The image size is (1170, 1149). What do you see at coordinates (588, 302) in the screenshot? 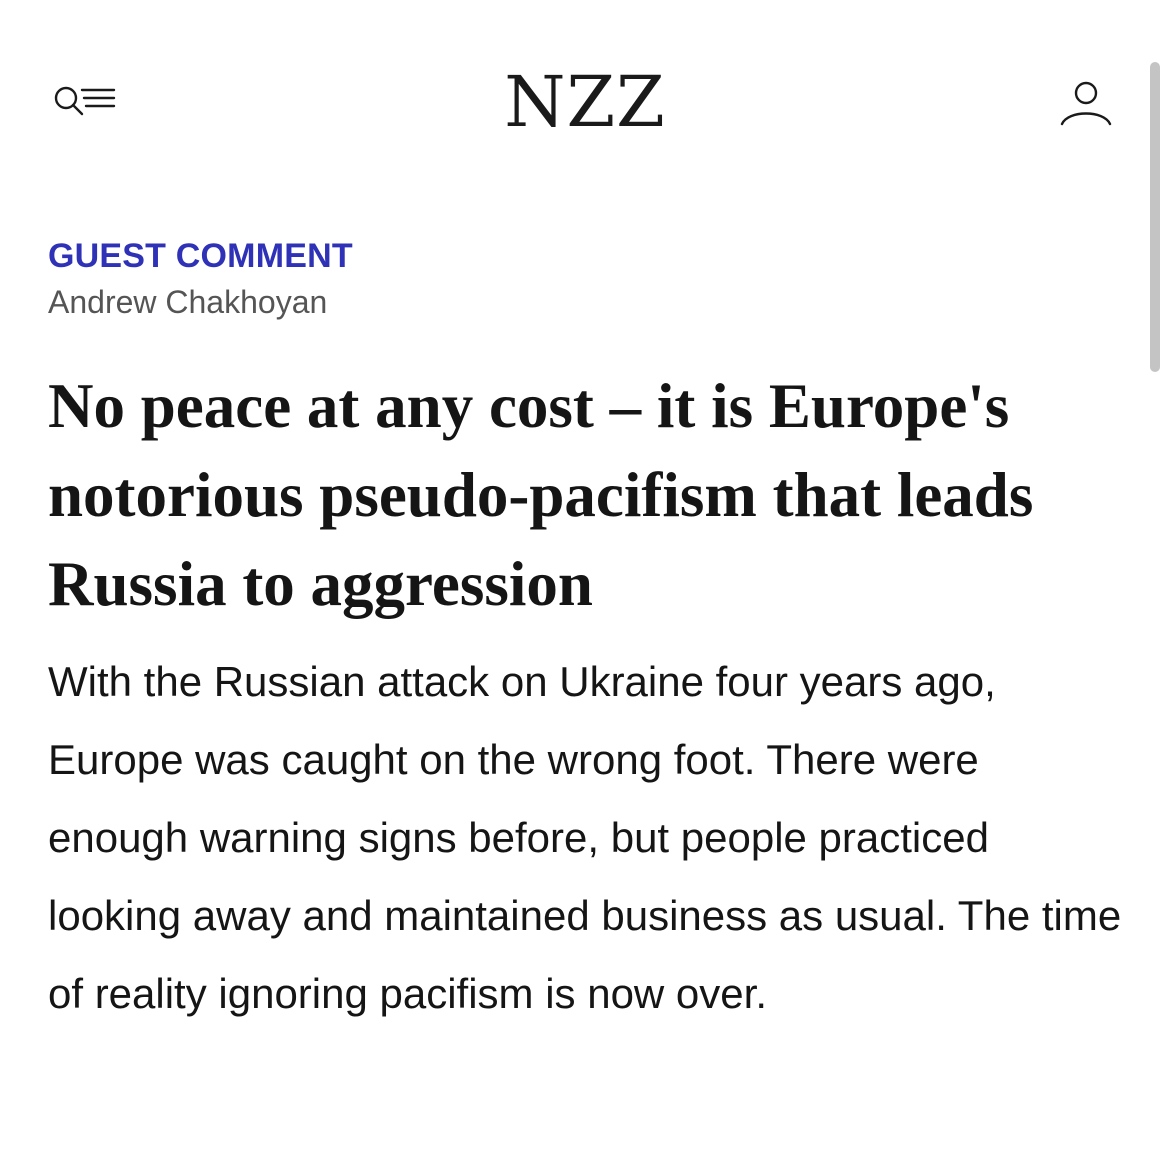
I see `author-name: Andrew Chakhoyan` at bounding box center [588, 302].